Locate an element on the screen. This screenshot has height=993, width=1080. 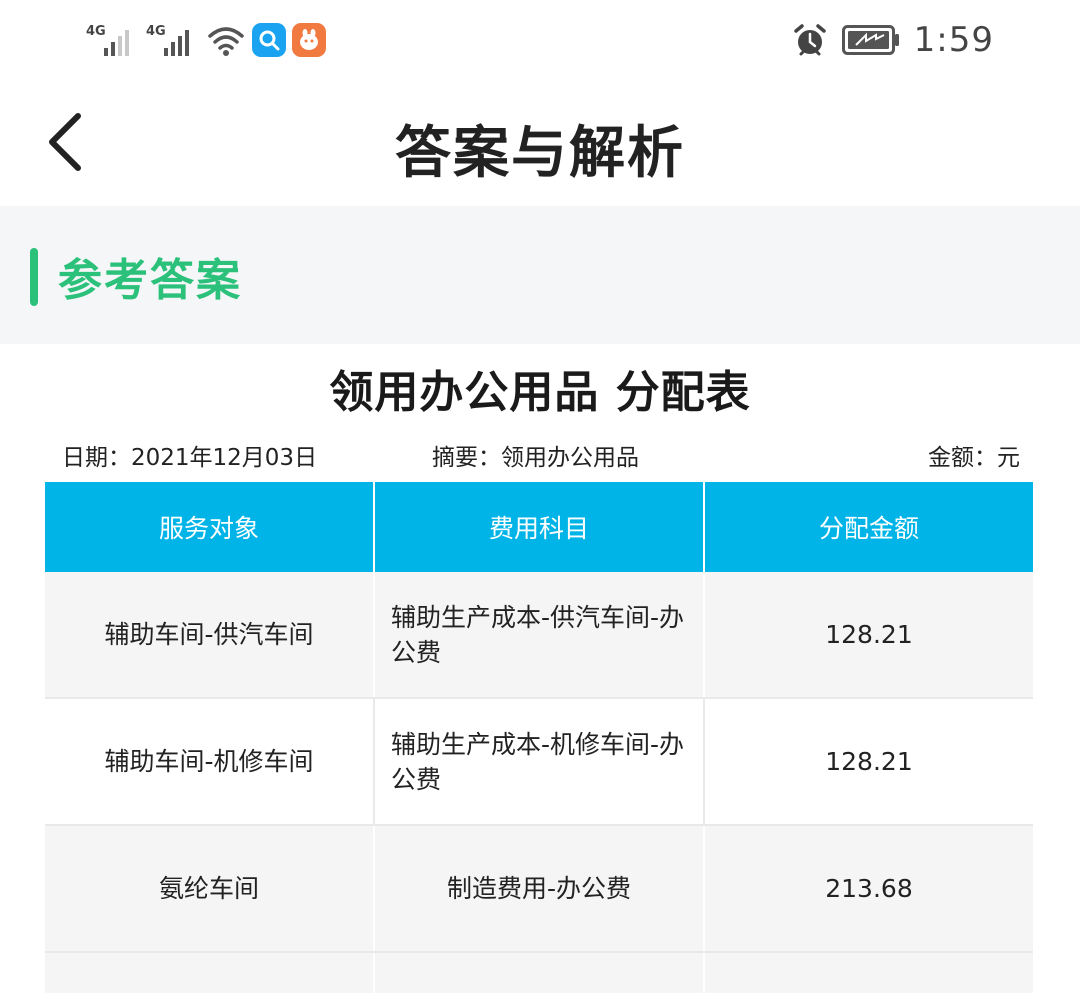
cellular-signal-1: 4G is located at coordinates (113, 40).